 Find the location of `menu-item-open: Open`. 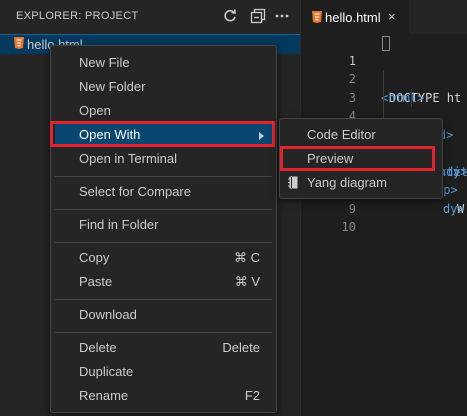

menu-item-open: Open is located at coordinates (163, 111).